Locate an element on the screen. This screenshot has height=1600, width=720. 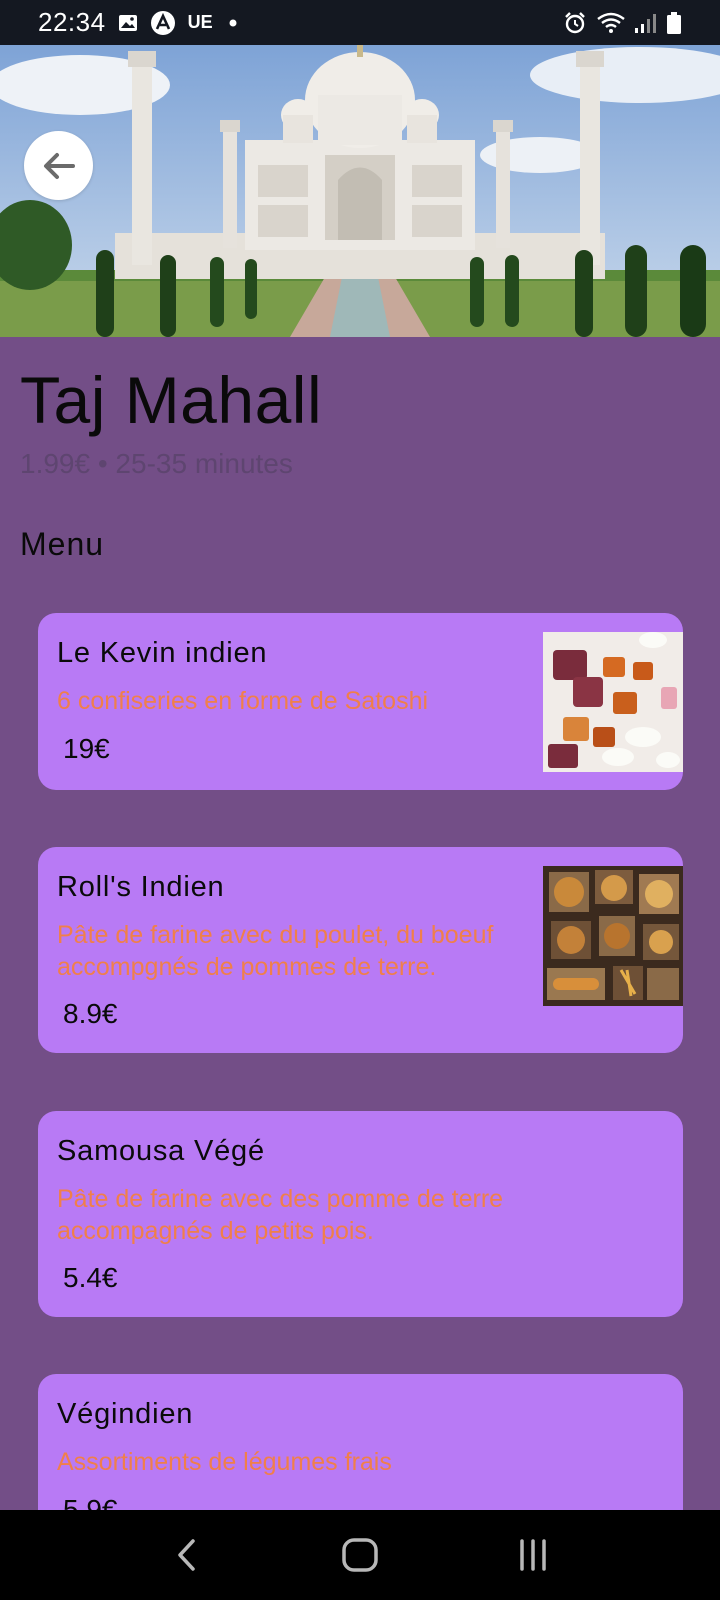
menu-item-title: Le Kevin indien is located at coordinates (162, 653).